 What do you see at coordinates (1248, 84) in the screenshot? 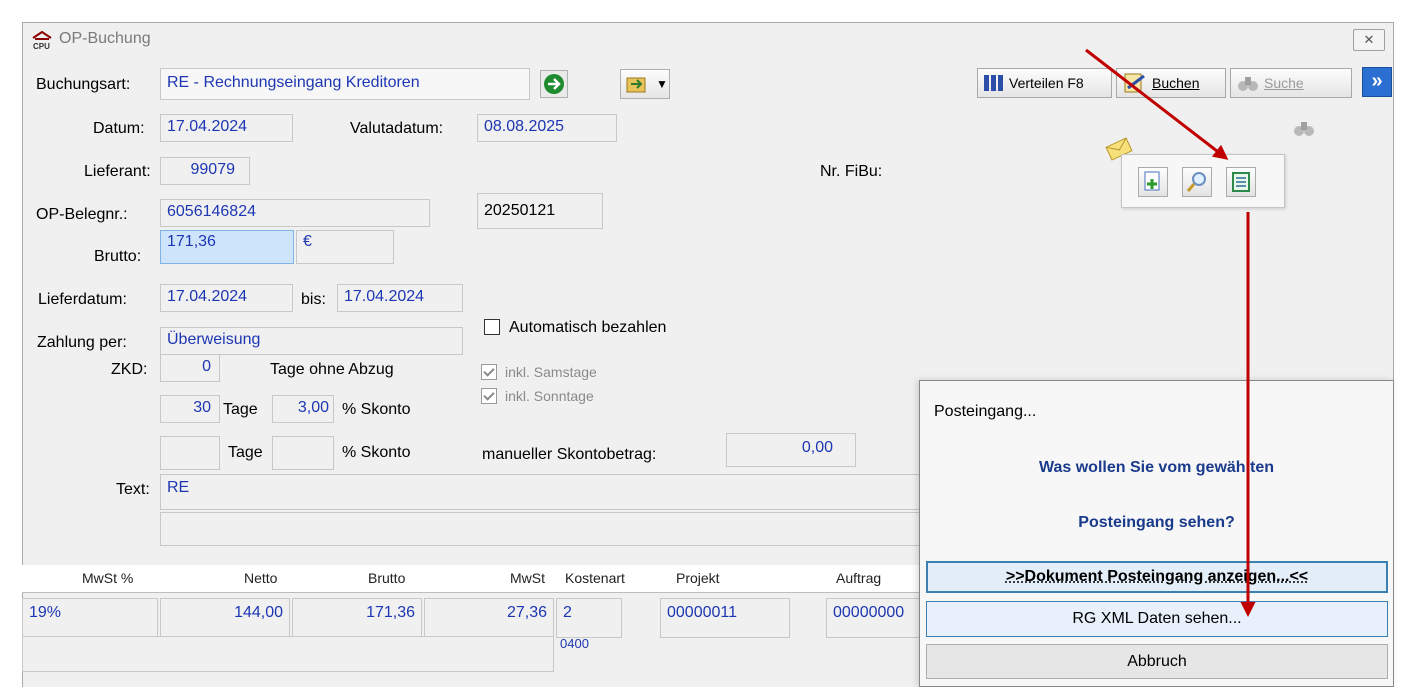
I see `binoculars-icon` at bounding box center [1248, 84].